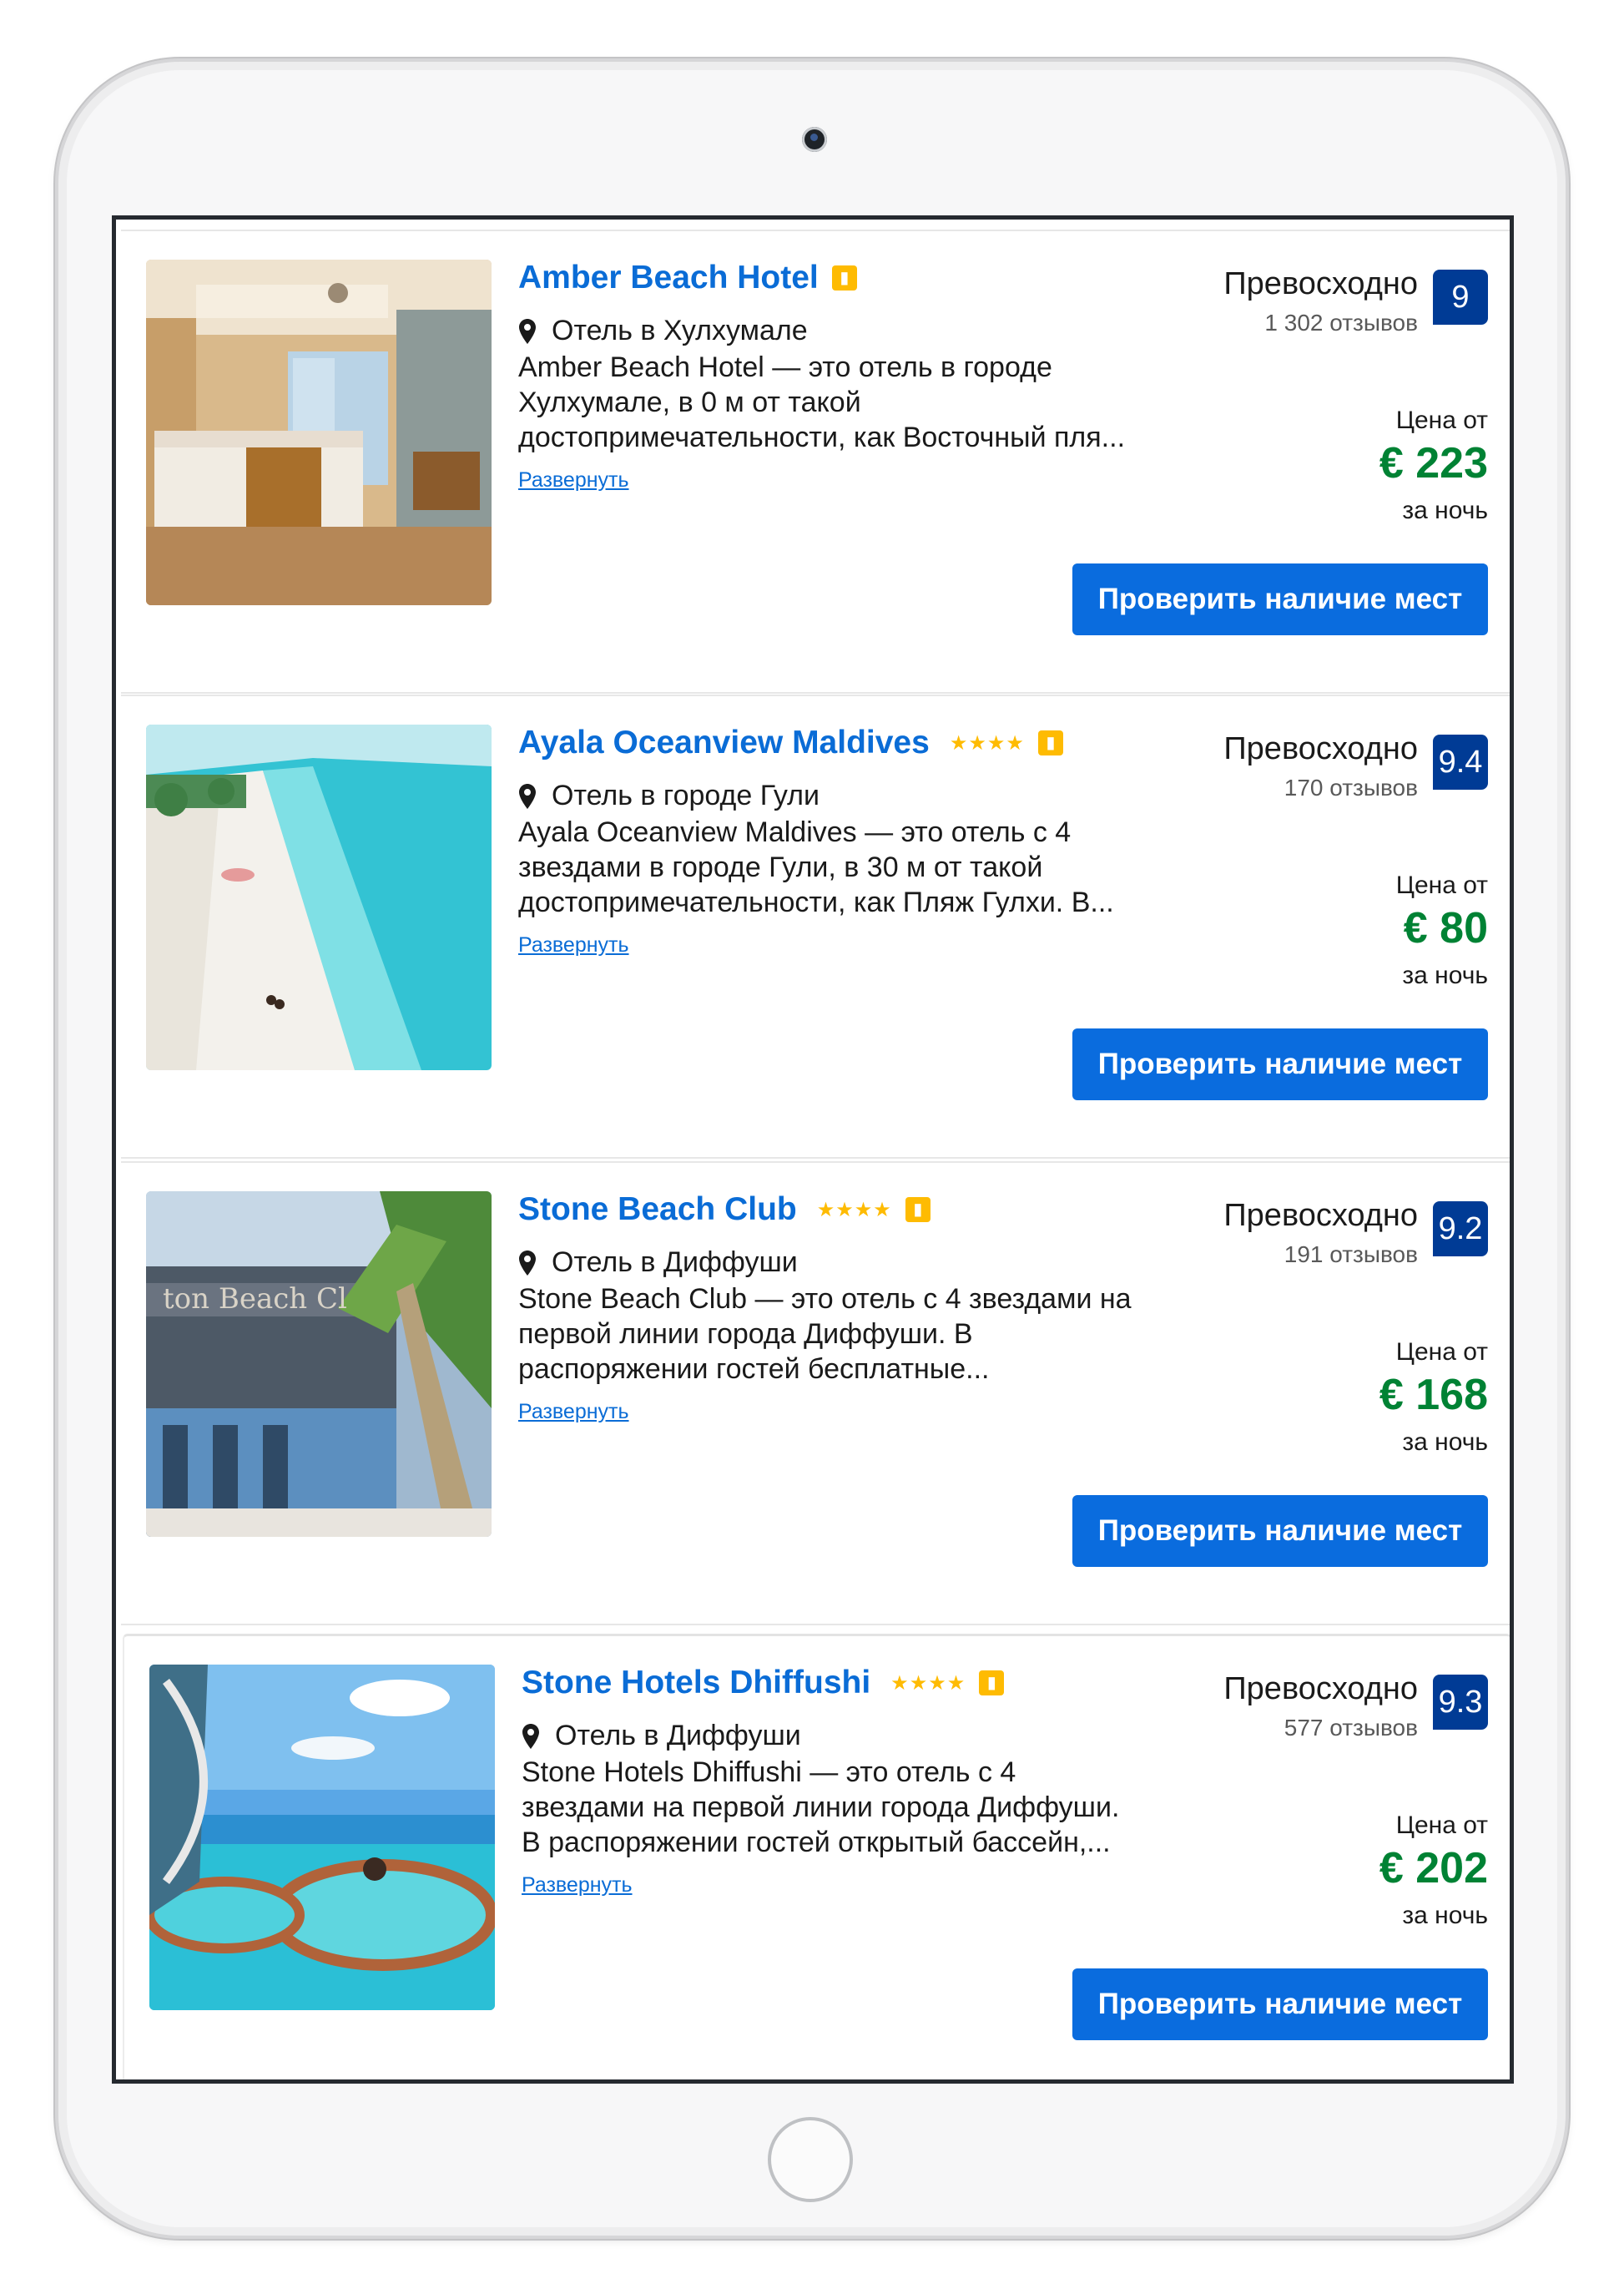 The image size is (1624, 2294). Describe the element at coordinates (1460, 1228) in the screenshot. I see `review-score-badge: 9.2` at that location.